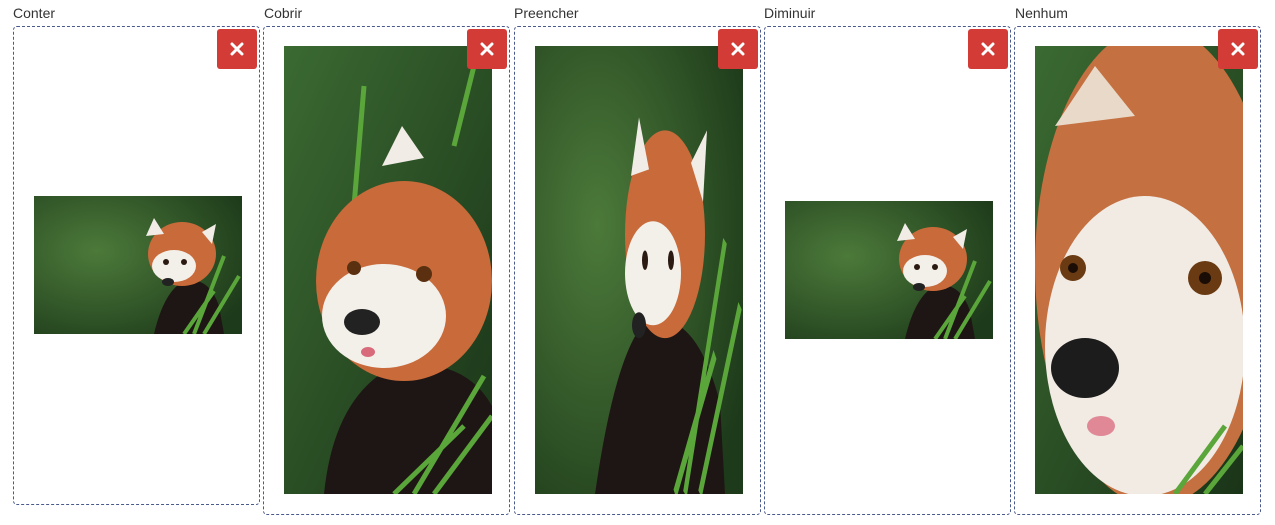 This screenshot has height=525, width=1275. I want to click on remove-button-contain, so click(237, 49).